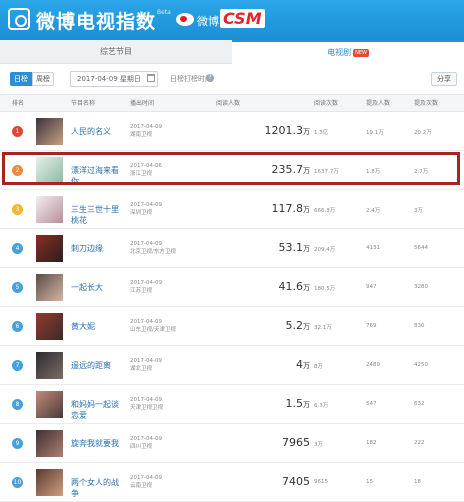 Image resolution: width=464 pixels, height=502 pixels. I want to click on rank-badge: 1, so click(17, 131).